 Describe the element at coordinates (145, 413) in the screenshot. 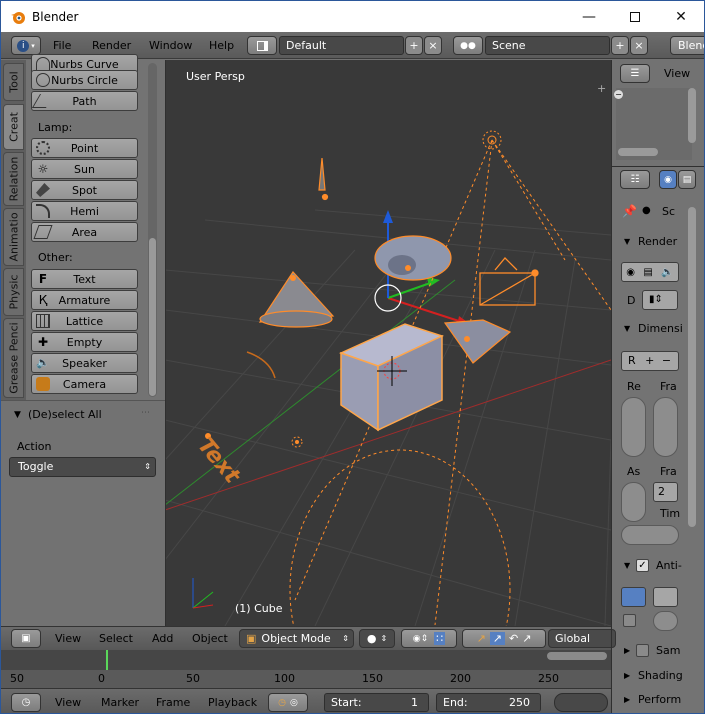

I see `panel-grip-icon: ⋯` at that location.